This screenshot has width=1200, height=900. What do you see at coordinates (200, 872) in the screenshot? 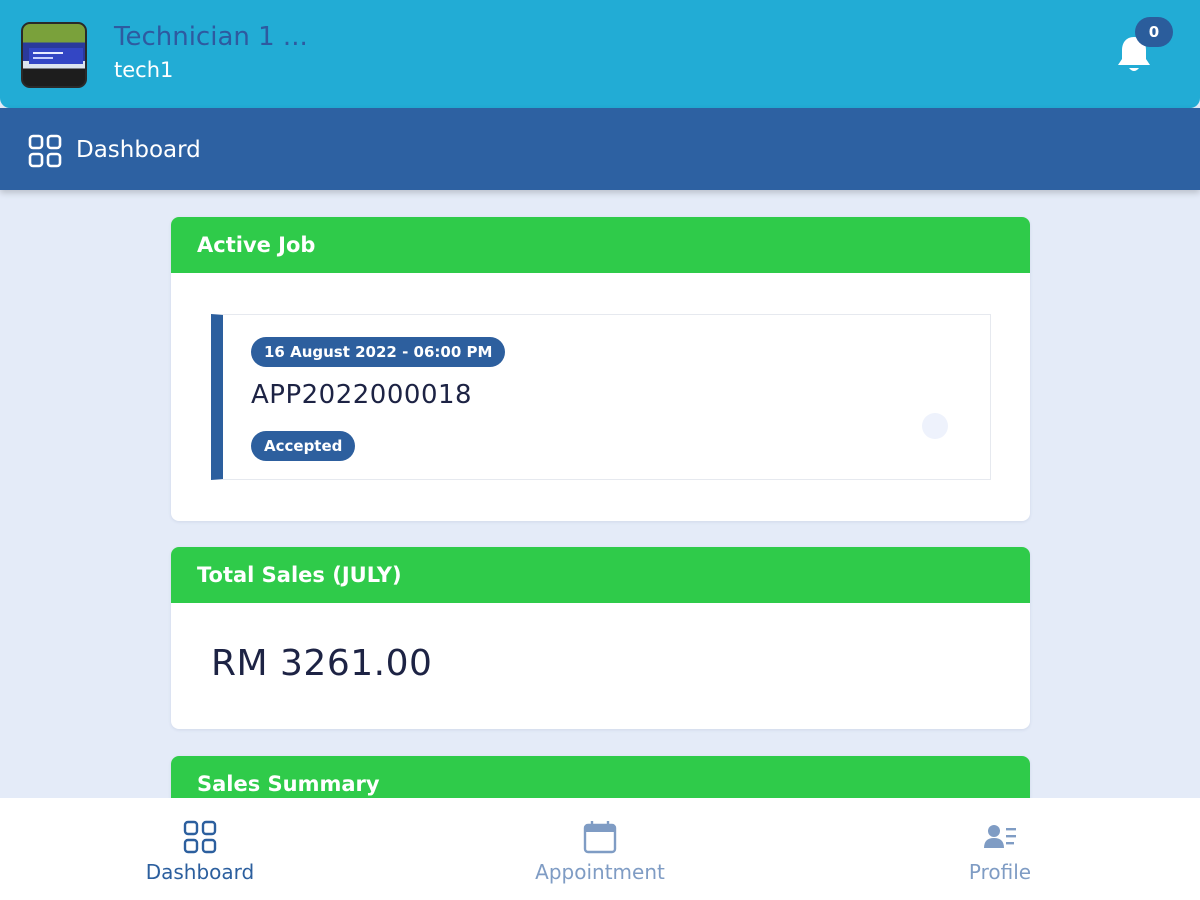
I see `nav-label-dashboard: Dashboard` at bounding box center [200, 872].